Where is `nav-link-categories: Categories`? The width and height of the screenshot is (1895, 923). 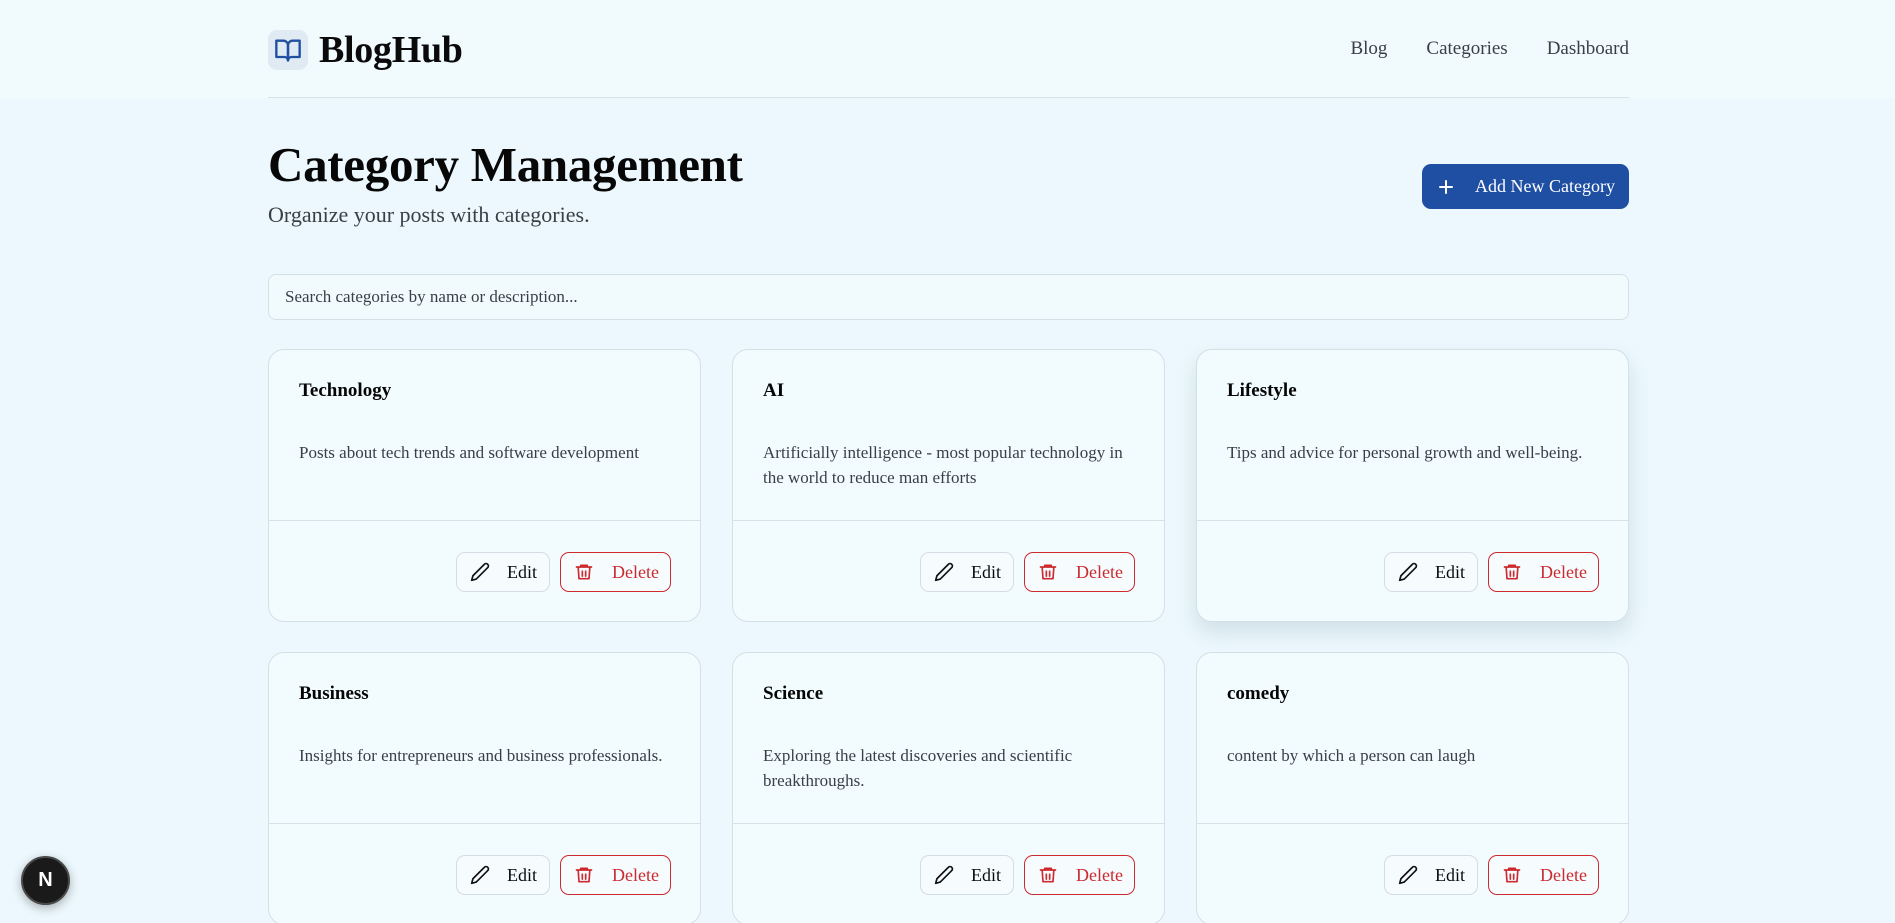 nav-link-categories: Categories is located at coordinates (1466, 49).